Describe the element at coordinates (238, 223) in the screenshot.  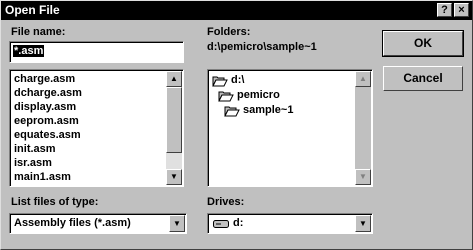
I see `drive-value: d:` at that location.